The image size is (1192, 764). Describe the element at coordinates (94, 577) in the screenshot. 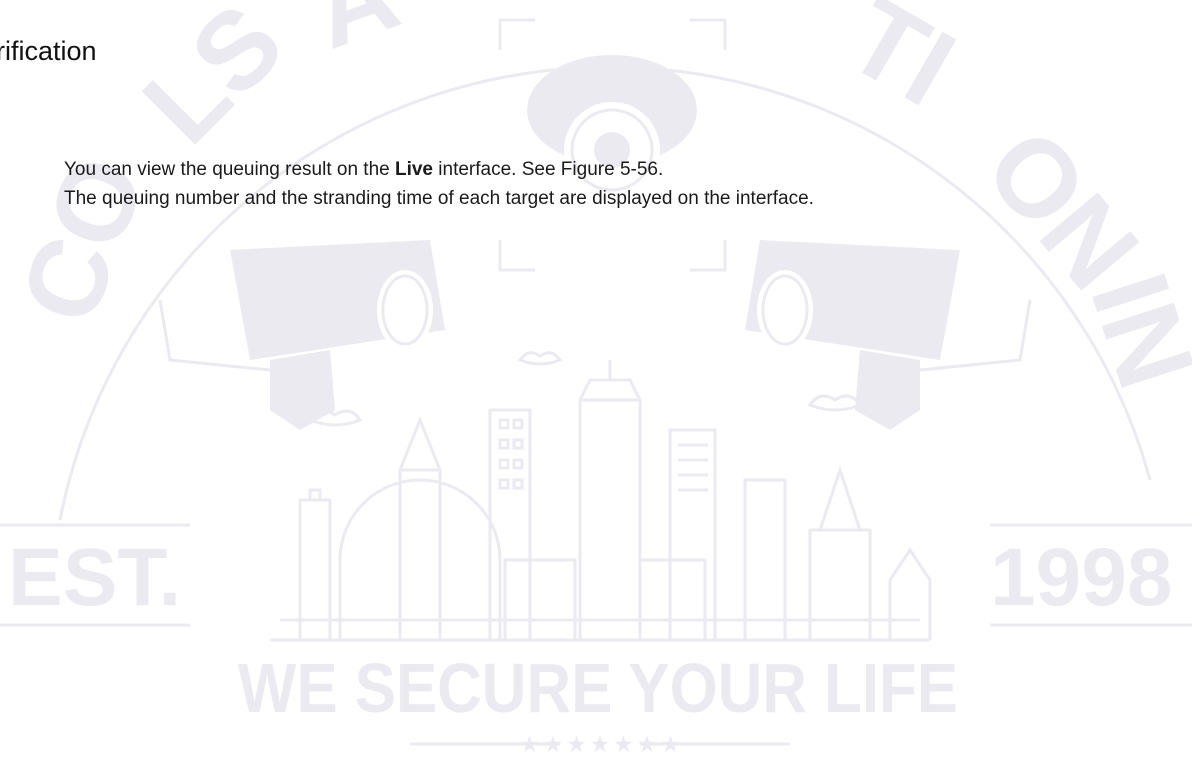

I see `watermark-est-text: EST.` at that location.